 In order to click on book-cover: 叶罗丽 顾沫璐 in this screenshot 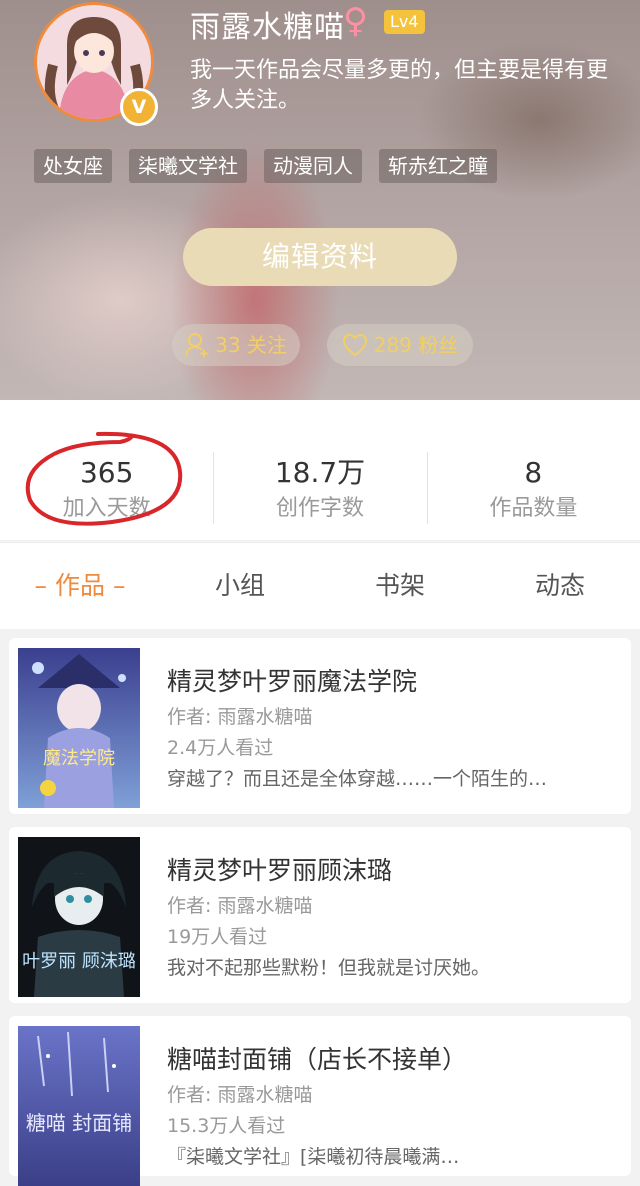, I will do `click(79, 917)`.